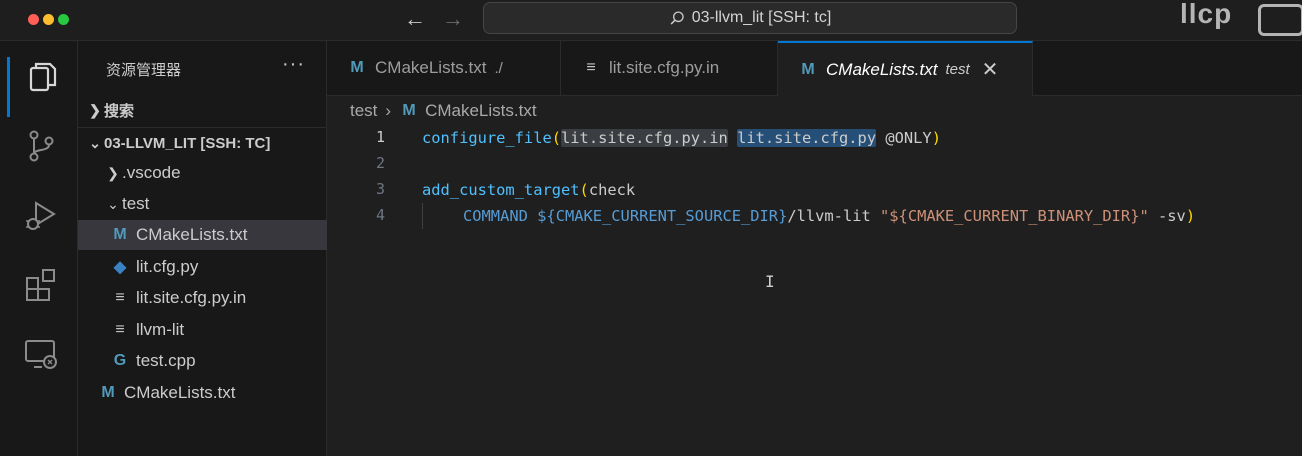 The width and height of the screenshot is (1302, 456). I want to click on line-number: 3, so click(380, 189).